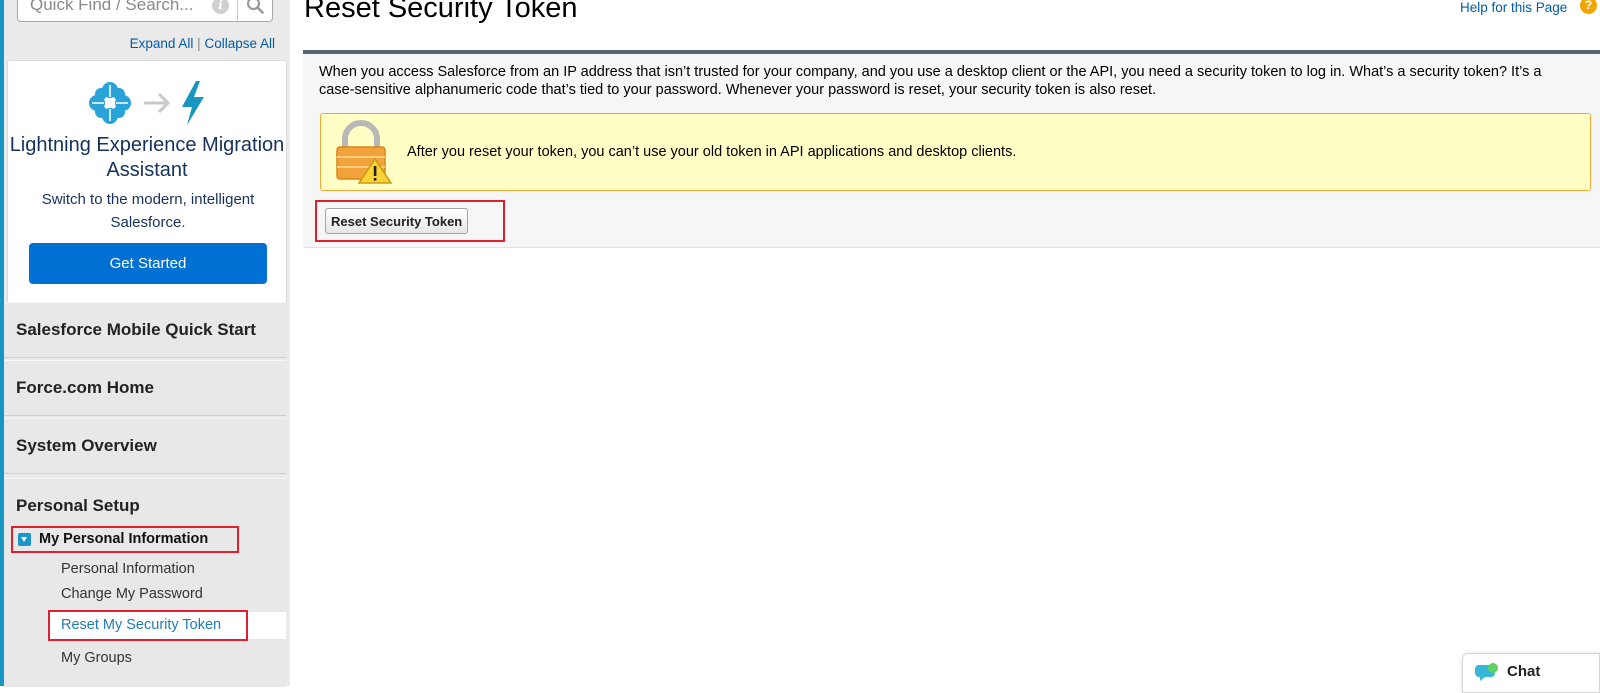  Describe the element at coordinates (132, 594) in the screenshot. I see `sidebar-item-change-password: Change My Password` at that location.